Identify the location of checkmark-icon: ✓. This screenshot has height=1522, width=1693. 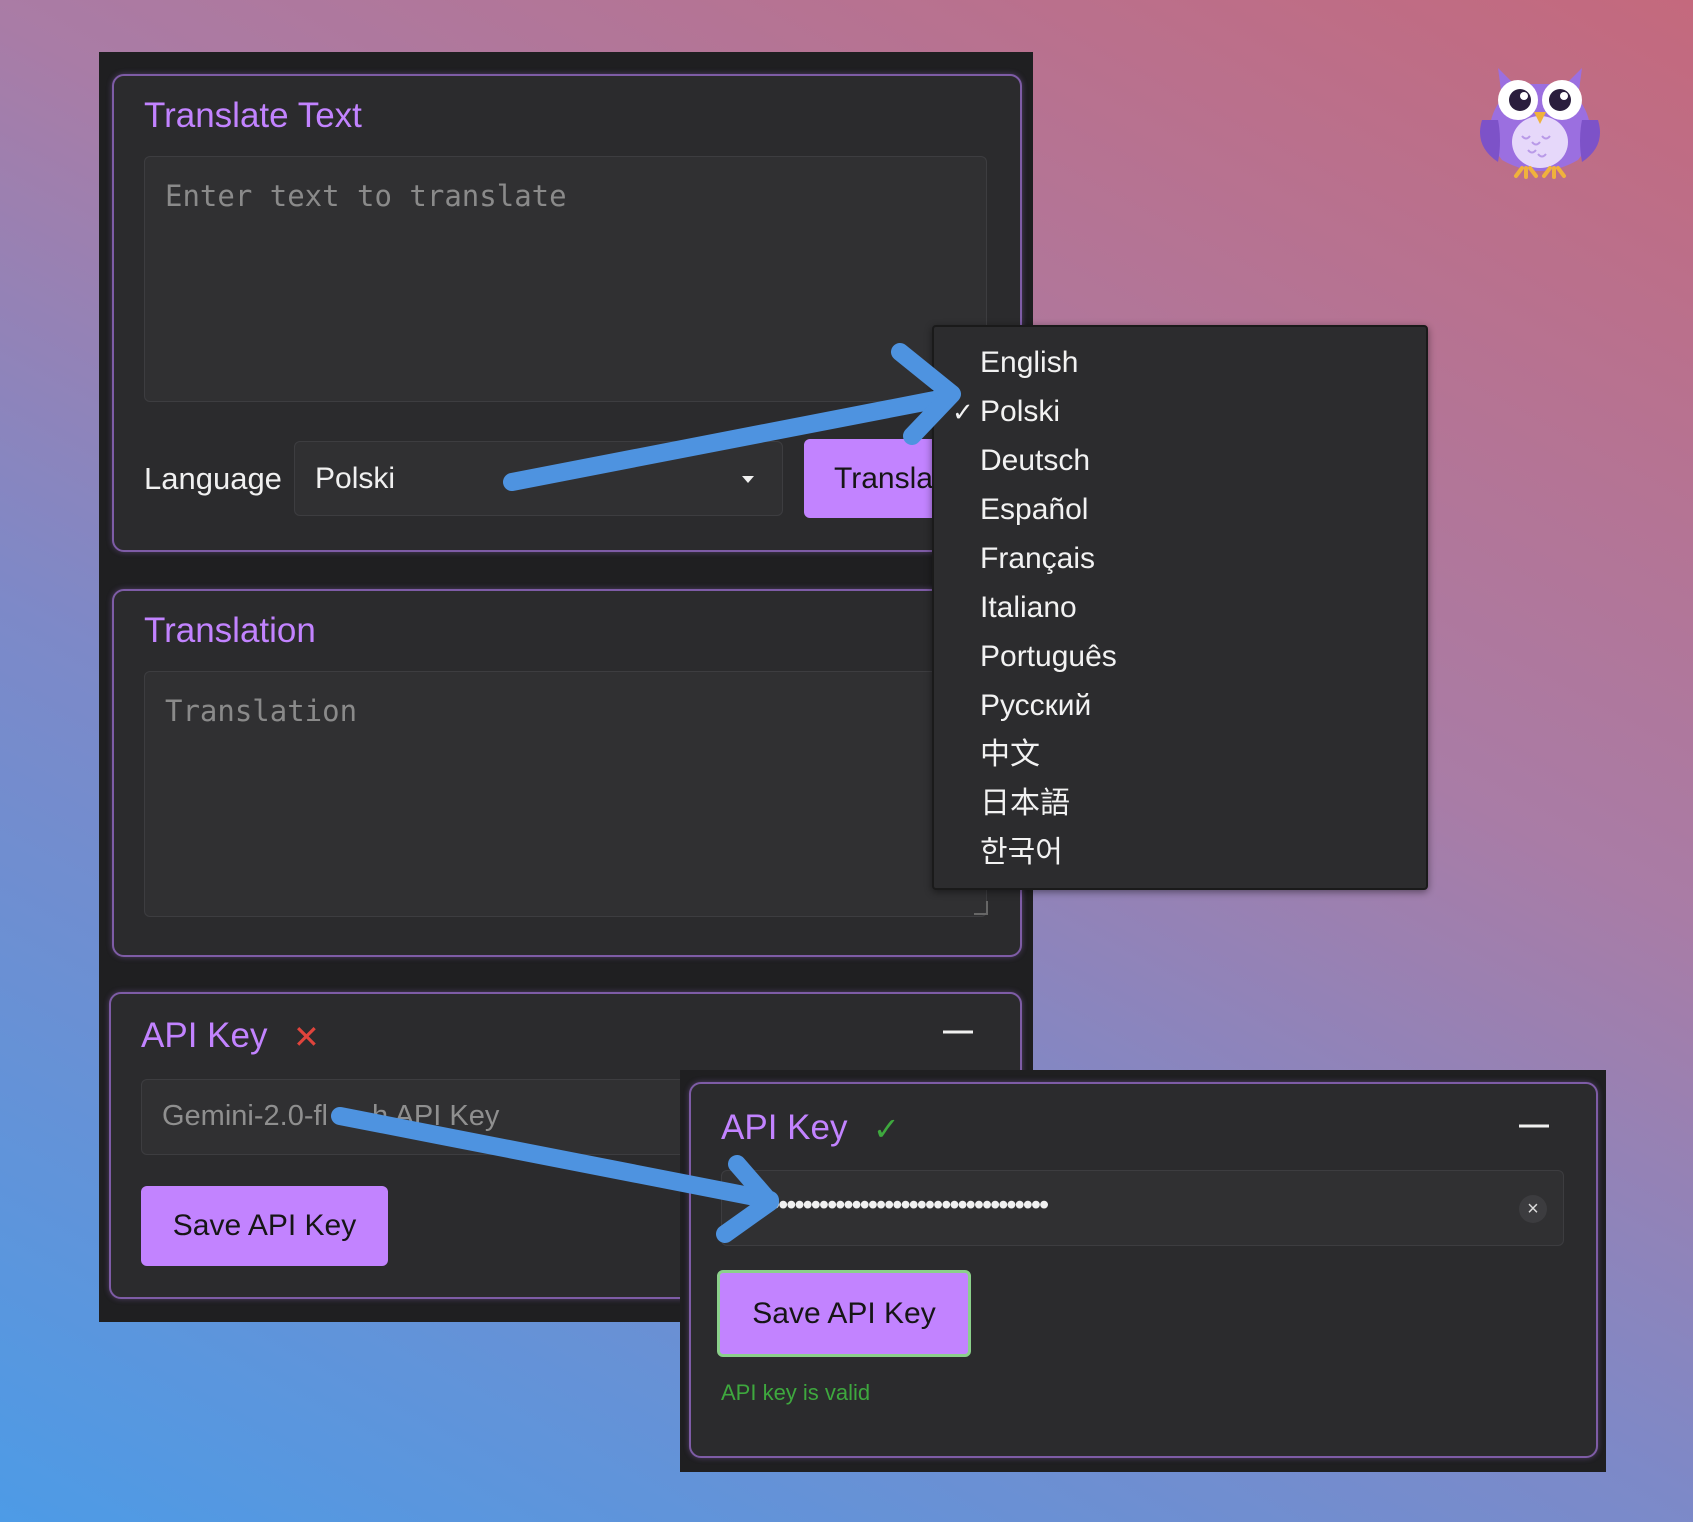
(963, 412).